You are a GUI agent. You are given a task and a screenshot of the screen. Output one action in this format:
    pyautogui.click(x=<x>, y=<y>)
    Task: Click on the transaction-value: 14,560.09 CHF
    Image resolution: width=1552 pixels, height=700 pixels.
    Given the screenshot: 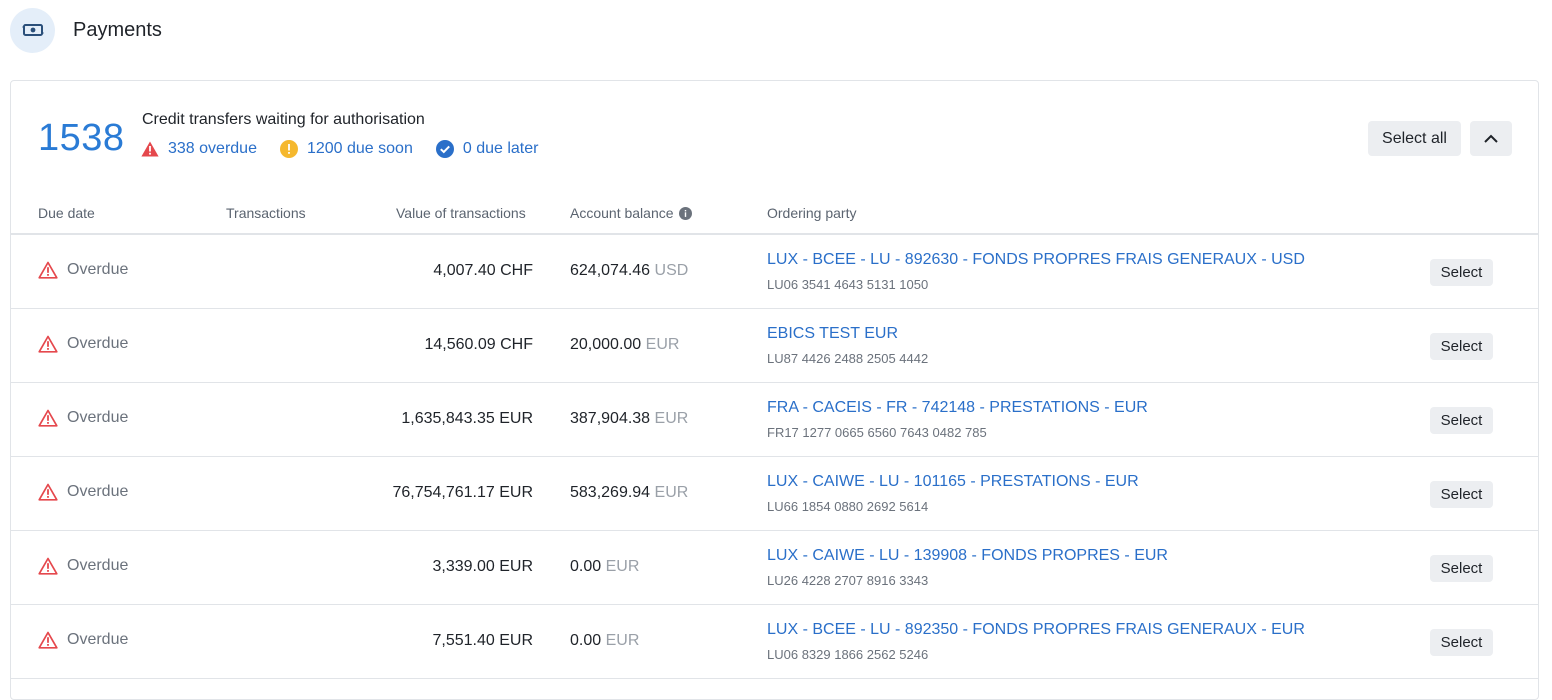 What is the action you would take?
    pyautogui.click(x=478, y=344)
    